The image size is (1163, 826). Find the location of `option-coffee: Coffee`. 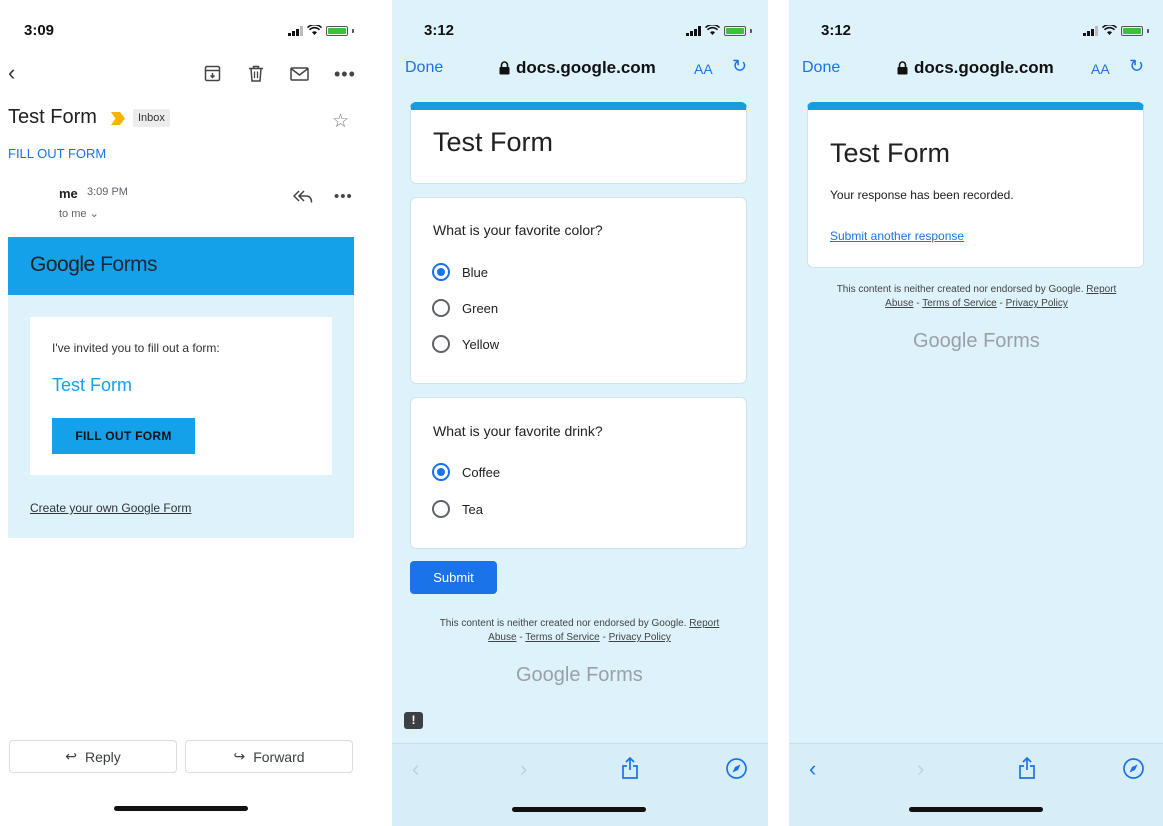

option-coffee: Coffee is located at coordinates (466, 472).